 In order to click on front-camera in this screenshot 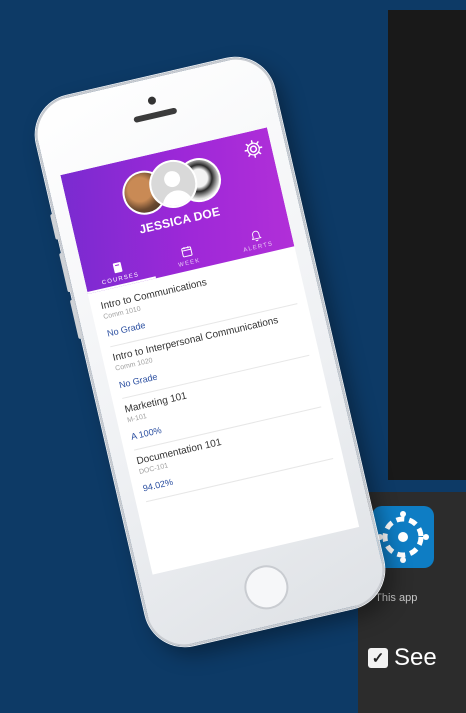, I will do `click(152, 100)`.